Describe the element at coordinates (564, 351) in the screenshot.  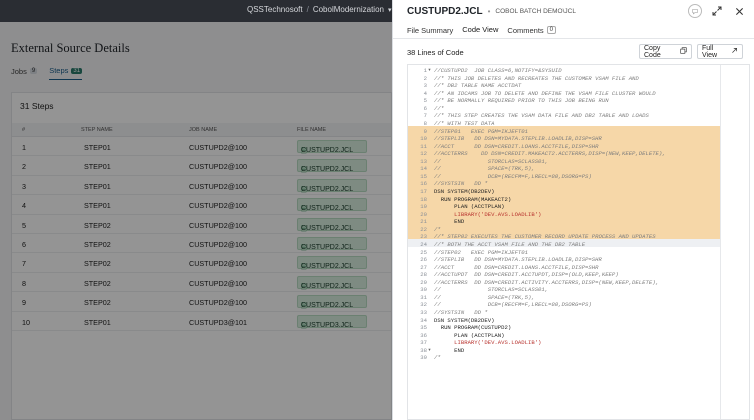
I see `code-line: 38 ▾ END` at that location.